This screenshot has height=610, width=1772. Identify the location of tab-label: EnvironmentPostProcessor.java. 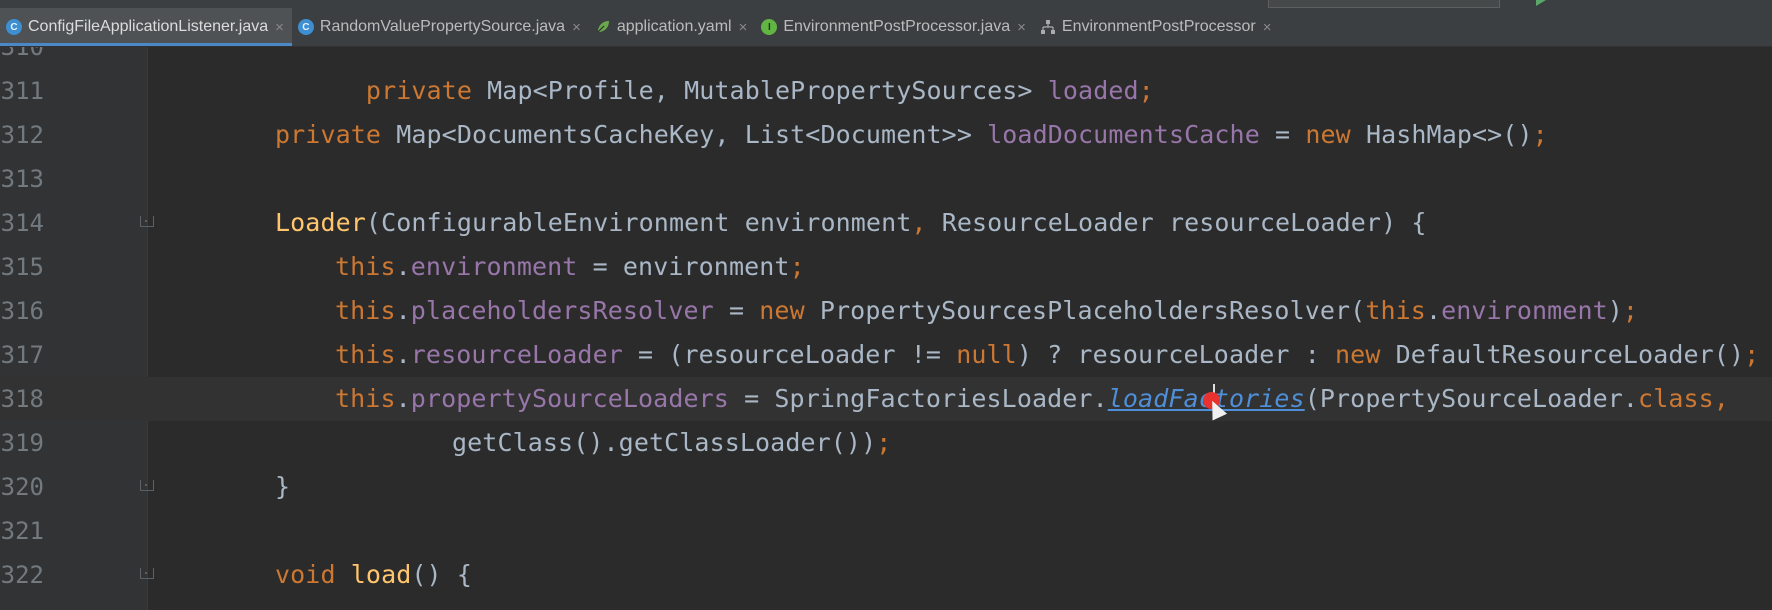
(897, 26).